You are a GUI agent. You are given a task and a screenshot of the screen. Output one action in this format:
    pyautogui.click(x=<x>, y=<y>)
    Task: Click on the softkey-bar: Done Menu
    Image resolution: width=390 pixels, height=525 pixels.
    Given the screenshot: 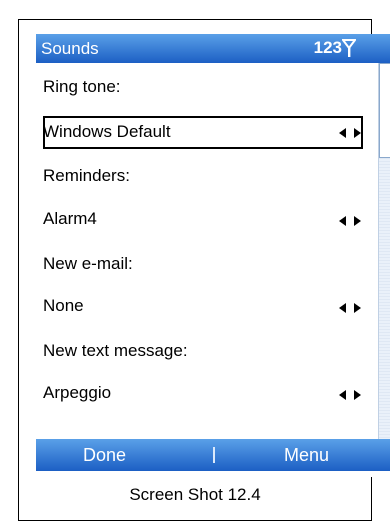 What is the action you would take?
    pyautogui.click(x=213, y=455)
    